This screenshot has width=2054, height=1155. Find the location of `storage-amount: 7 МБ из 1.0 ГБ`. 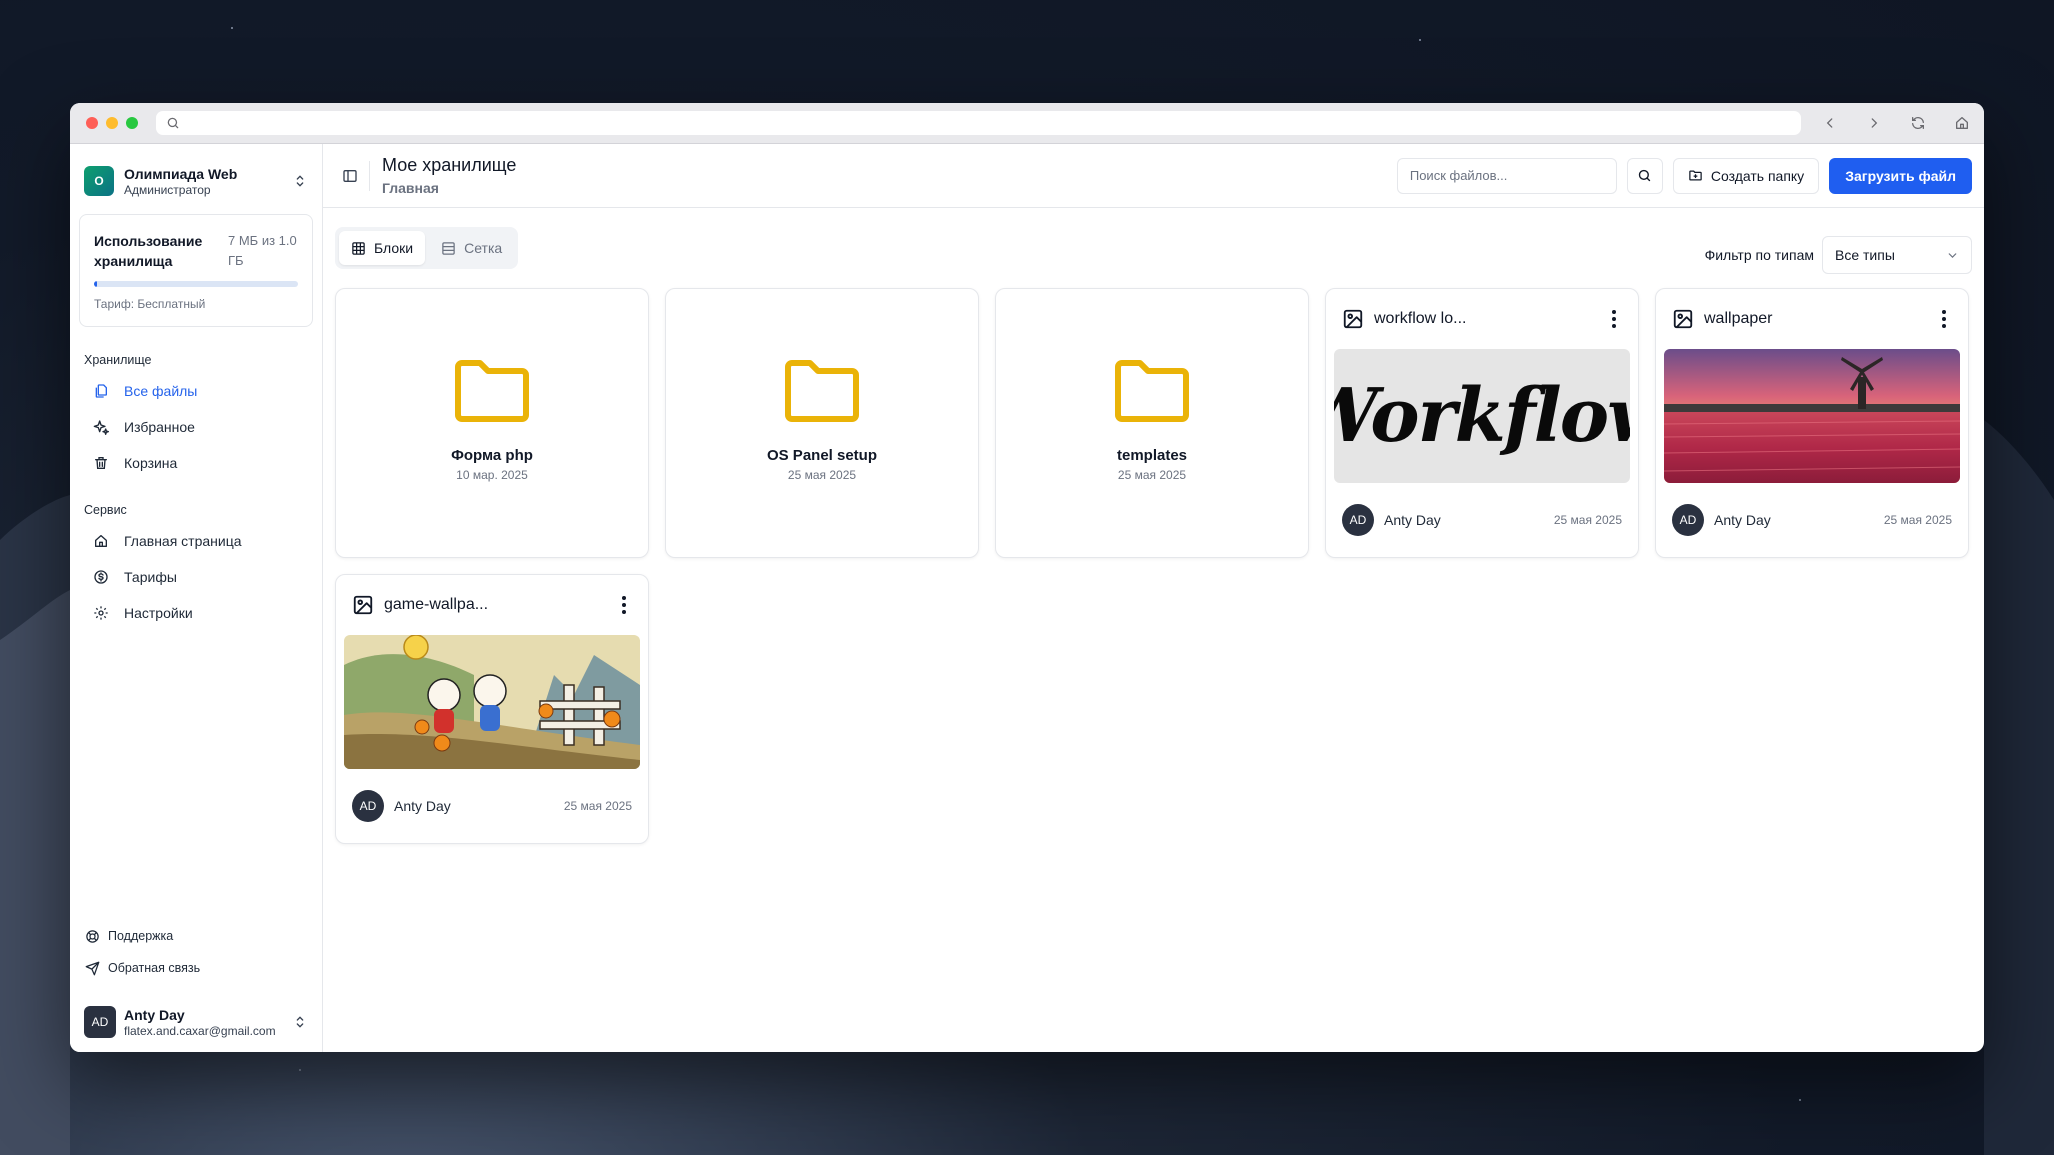

storage-amount: 7 МБ из 1.0 ГБ is located at coordinates (262, 250).